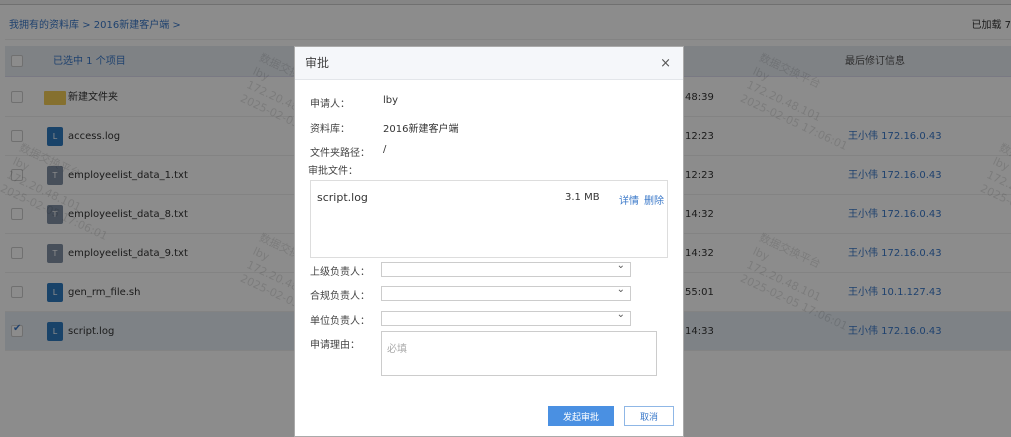 This screenshot has width=1011, height=437. I want to click on applicant-value: lby, so click(391, 100).